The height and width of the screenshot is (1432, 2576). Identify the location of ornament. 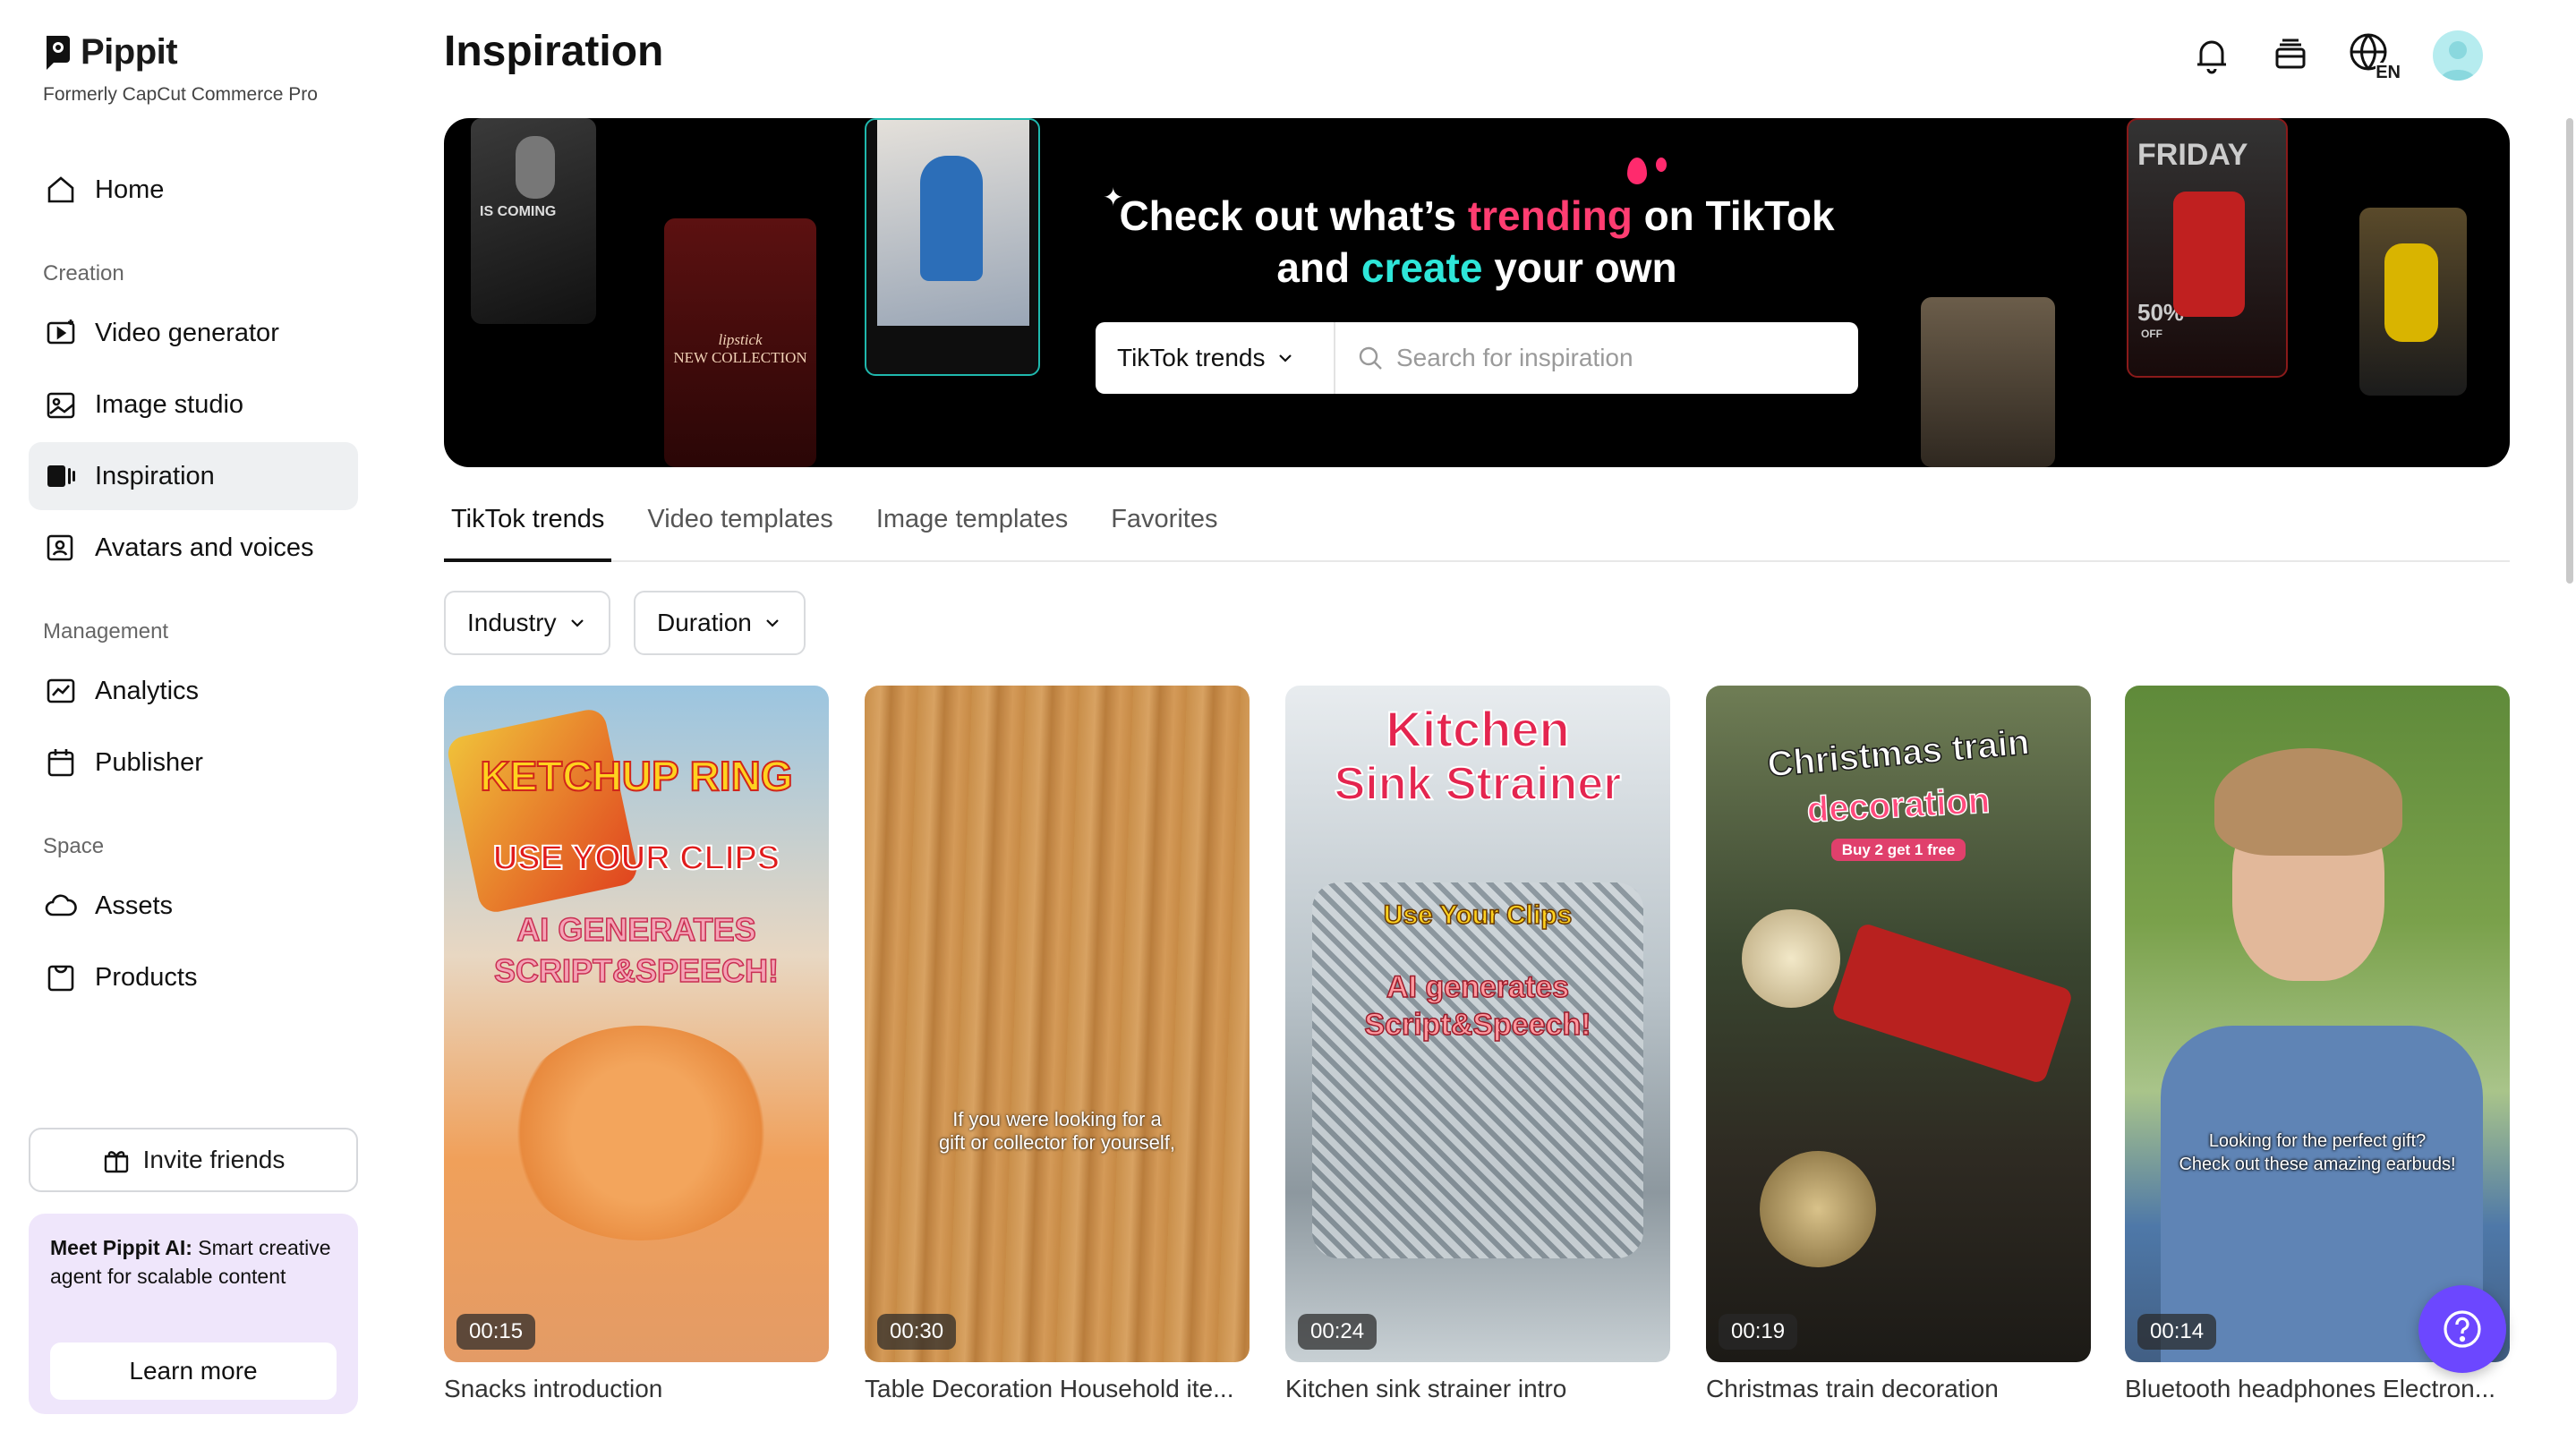
(1791, 958).